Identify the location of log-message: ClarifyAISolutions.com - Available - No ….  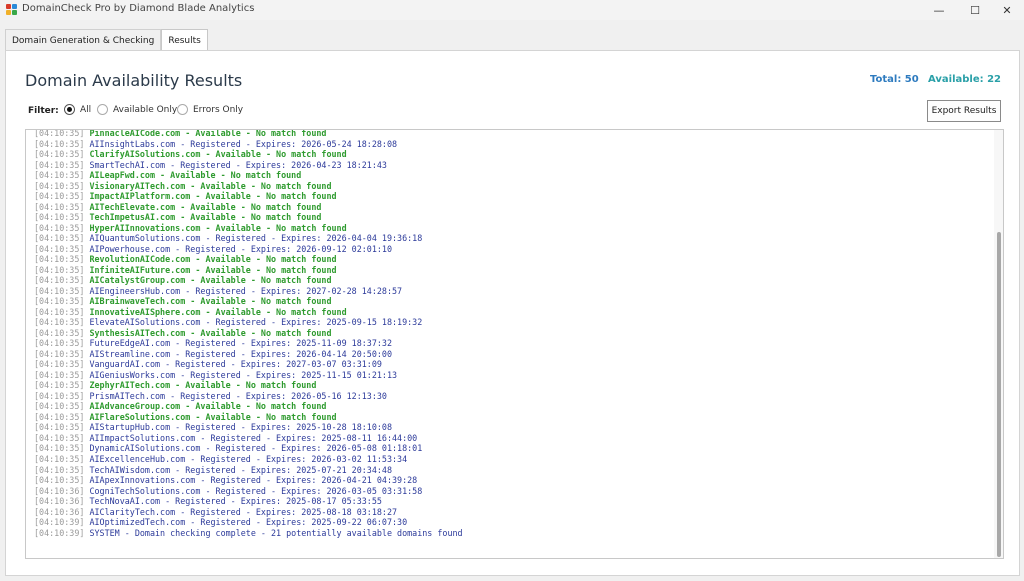
(218, 154).